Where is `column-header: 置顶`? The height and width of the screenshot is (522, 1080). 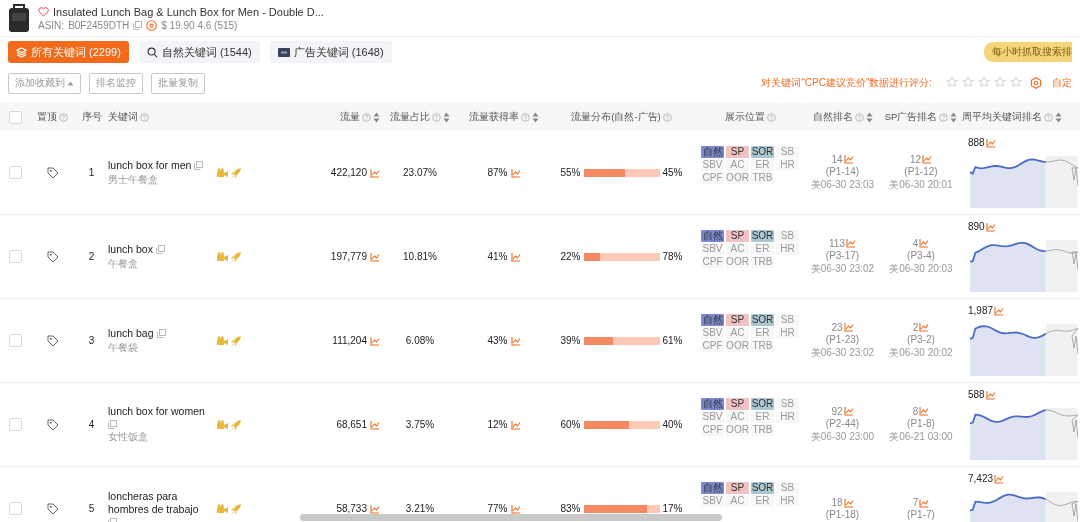
column-header: 置顶 is located at coordinates (52, 117).